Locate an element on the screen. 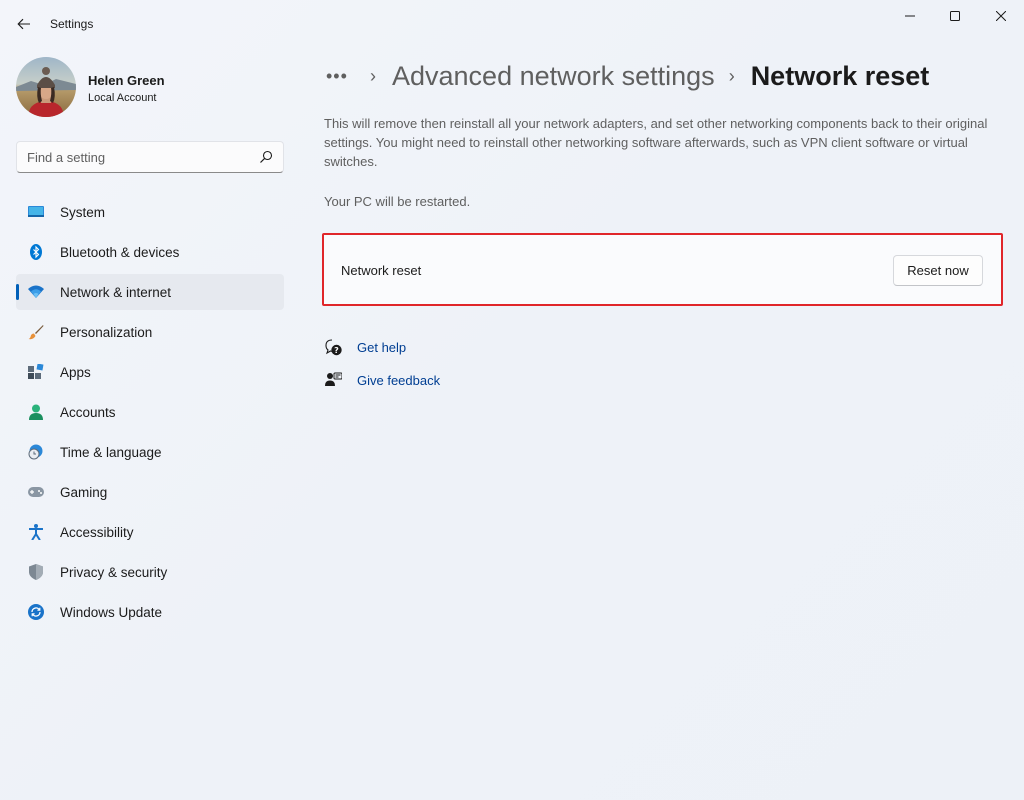 This screenshot has width=1024, height=800. sidebar-item-accounts: Accounts is located at coordinates (150, 412).